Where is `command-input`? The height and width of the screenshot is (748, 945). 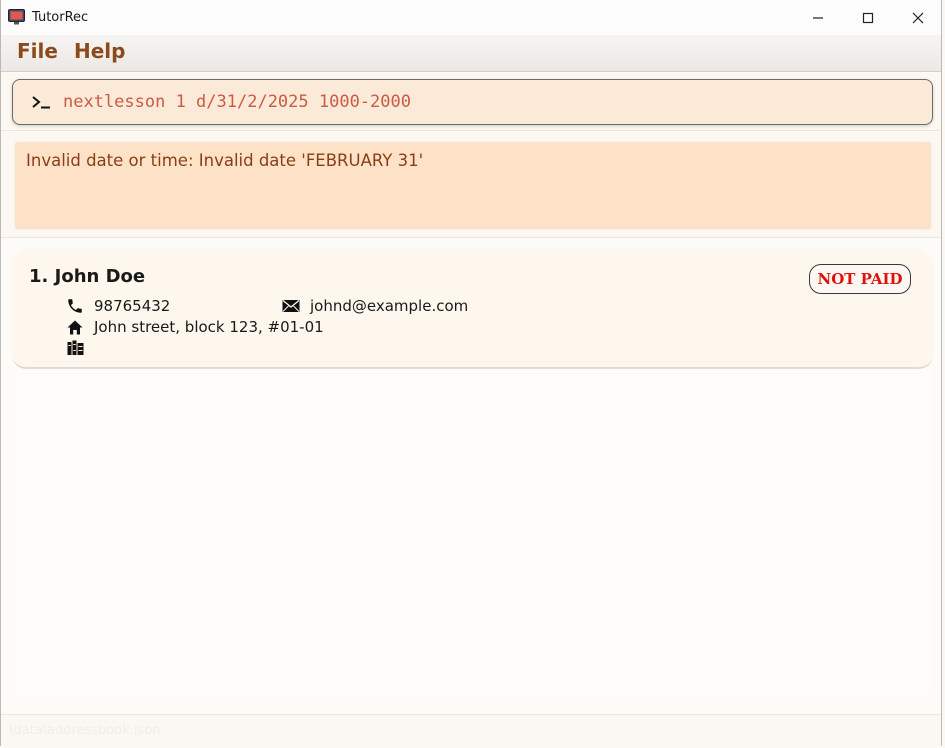 command-input is located at coordinates (488, 102).